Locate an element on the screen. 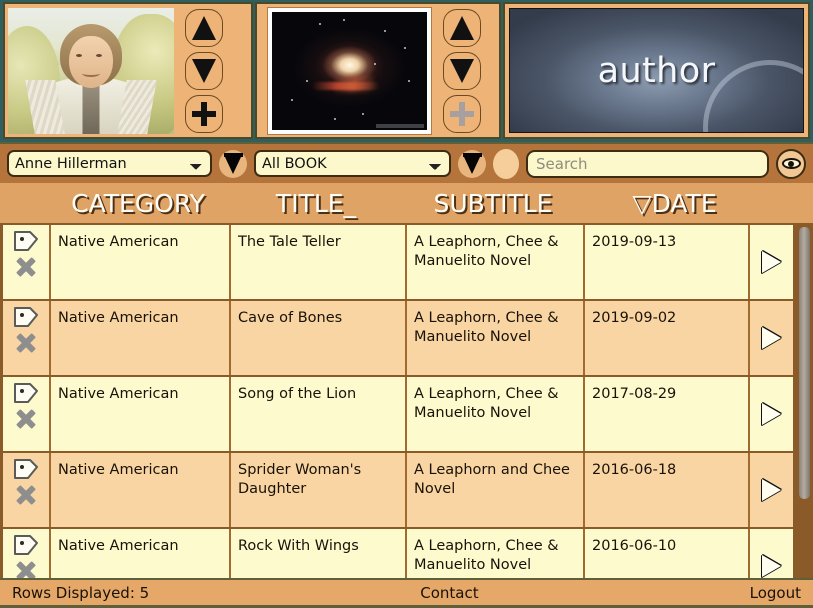 Image resolution: width=813 pixels, height=608 pixels. column-header-subtitle: SUBTITLE is located at coordinates (493, 203).